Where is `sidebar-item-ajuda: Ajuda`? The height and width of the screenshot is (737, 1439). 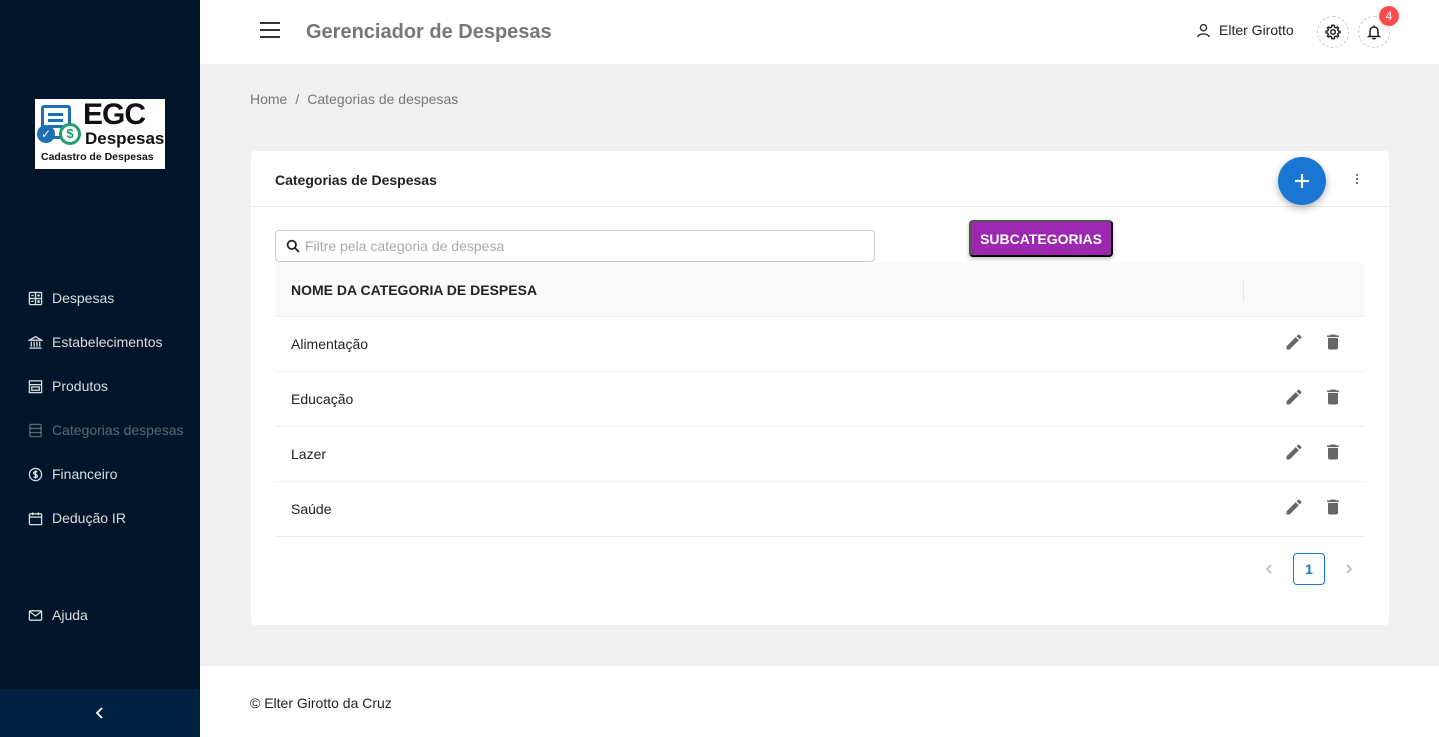
sidebar-item-ajuda: Ajuda is located at coordinates (100, 615).